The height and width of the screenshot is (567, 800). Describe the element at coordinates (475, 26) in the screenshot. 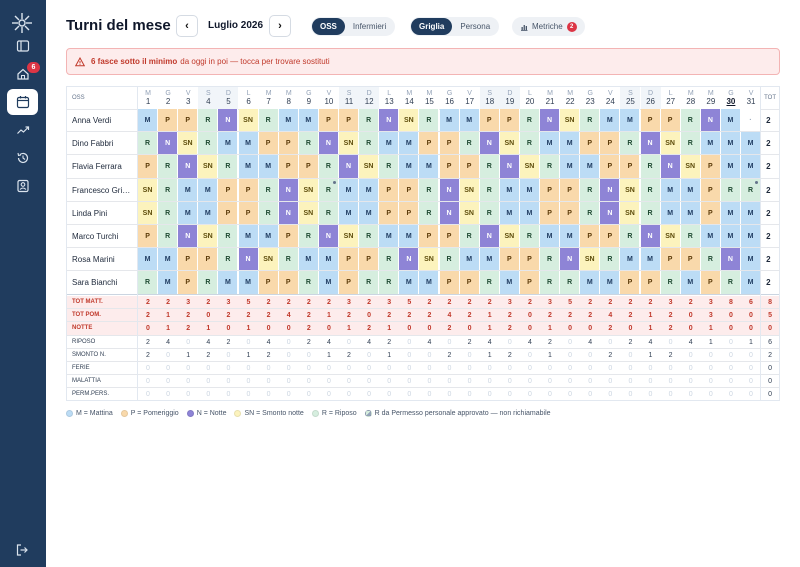

I see `tab-persona: Persona` at that location.